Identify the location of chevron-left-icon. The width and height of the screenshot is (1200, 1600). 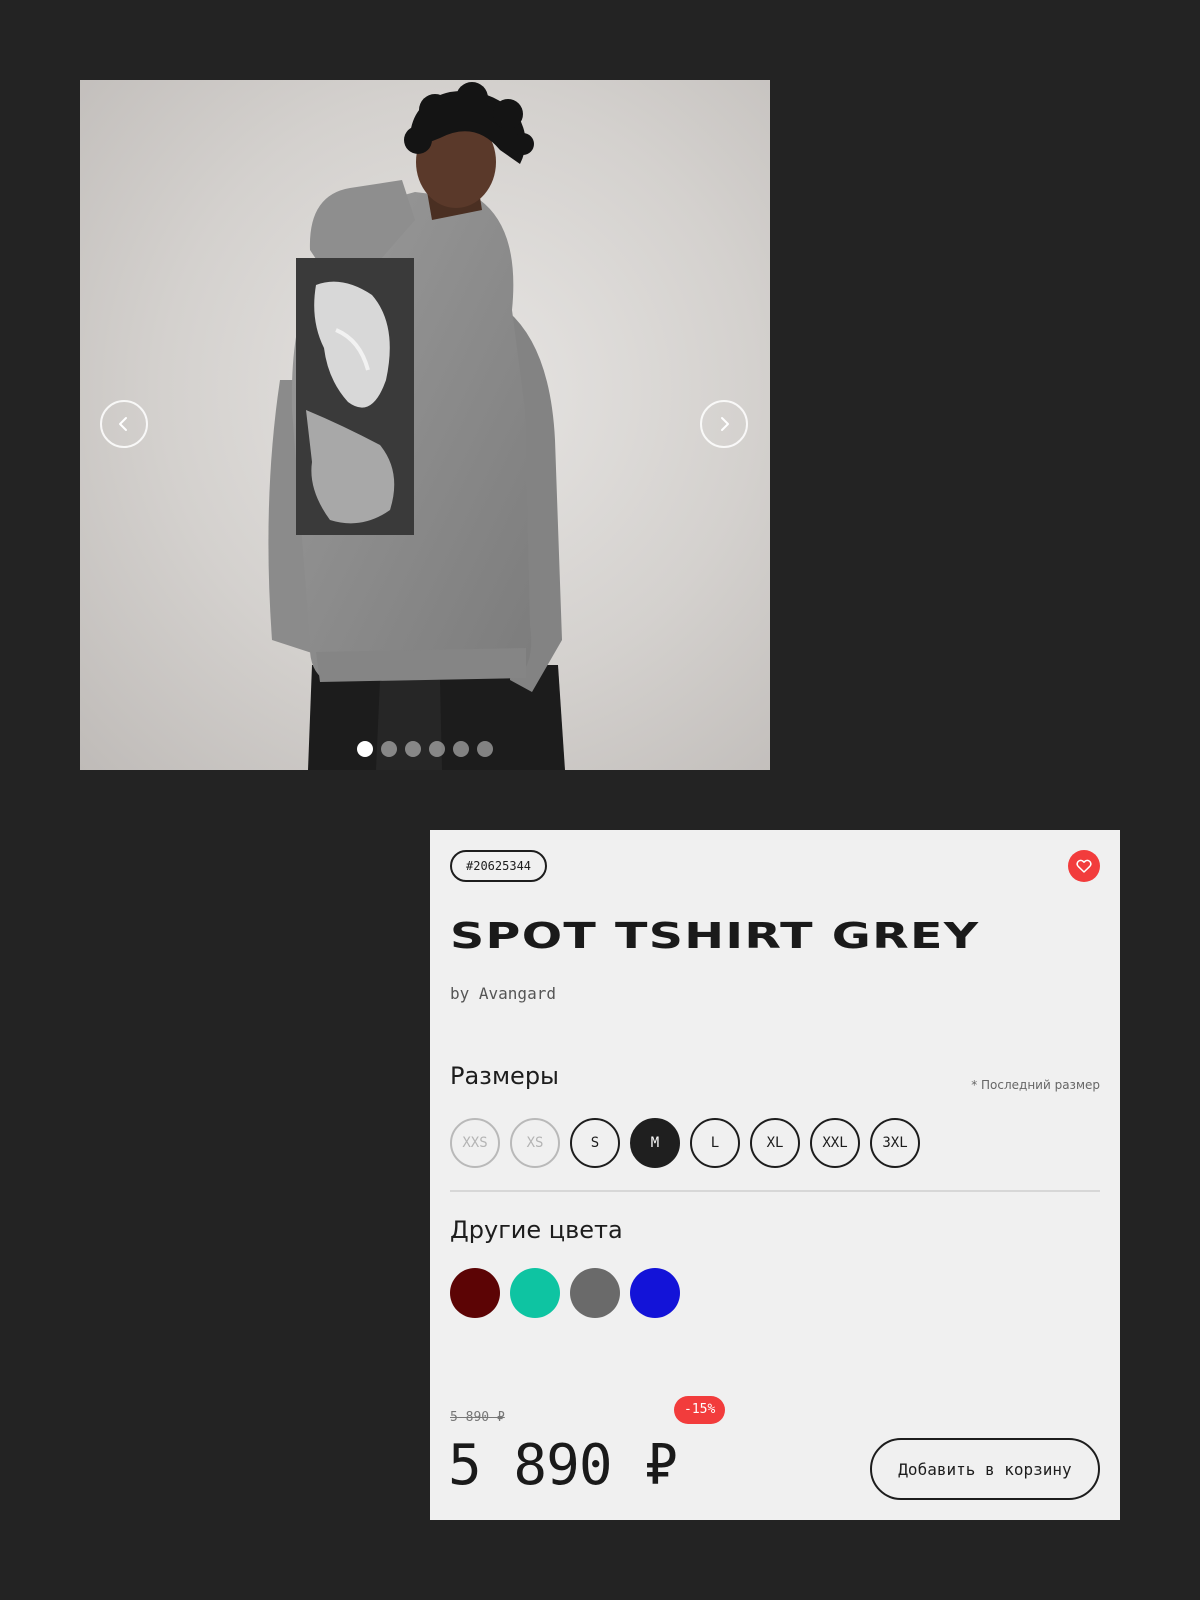
(123, 424).